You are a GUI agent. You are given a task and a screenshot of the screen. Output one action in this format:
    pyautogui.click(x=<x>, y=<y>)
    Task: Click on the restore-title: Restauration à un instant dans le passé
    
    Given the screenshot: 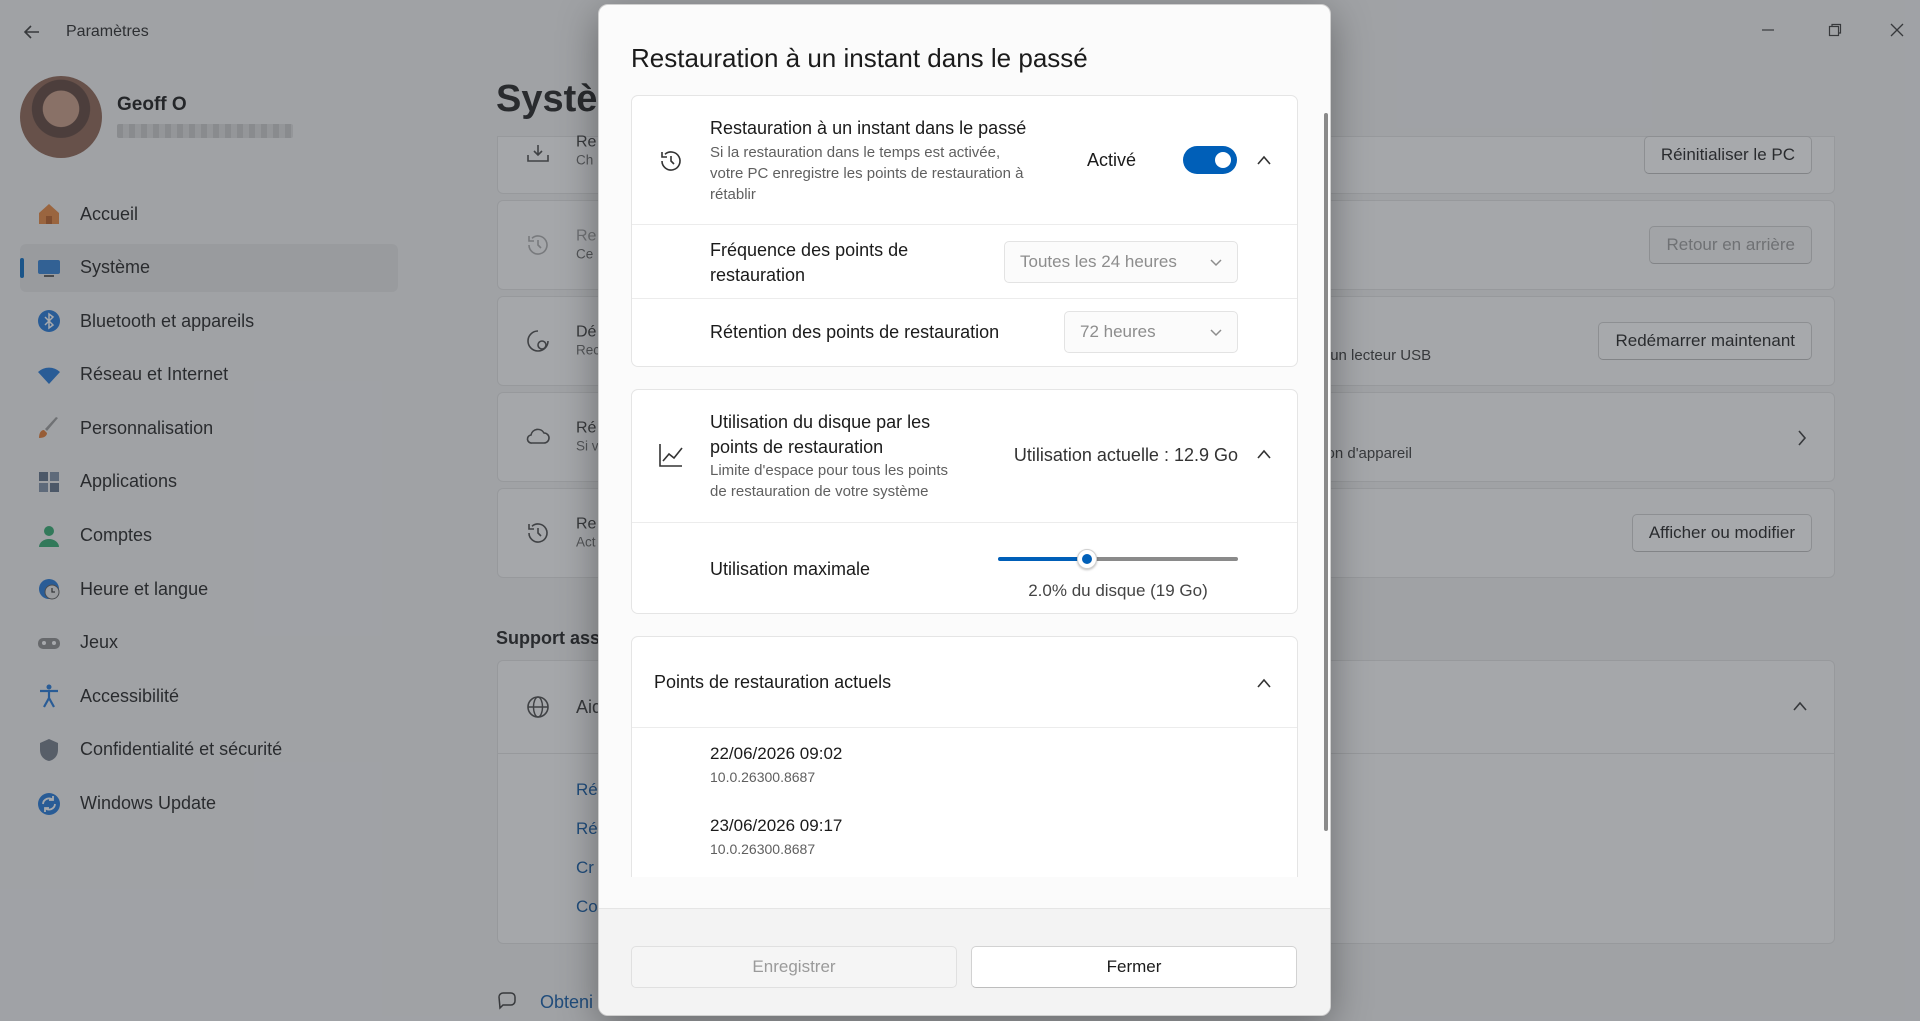 What is the action you would take?
    pyautogui.click(x=868, y=128)
    